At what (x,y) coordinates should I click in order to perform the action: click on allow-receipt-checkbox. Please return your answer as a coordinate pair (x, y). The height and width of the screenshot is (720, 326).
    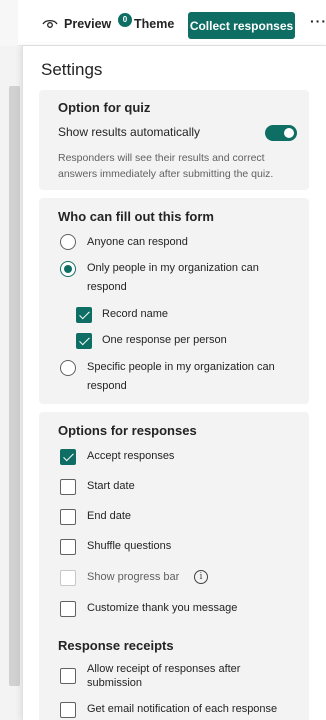
    Looking at the image, I should click on (68, 676).